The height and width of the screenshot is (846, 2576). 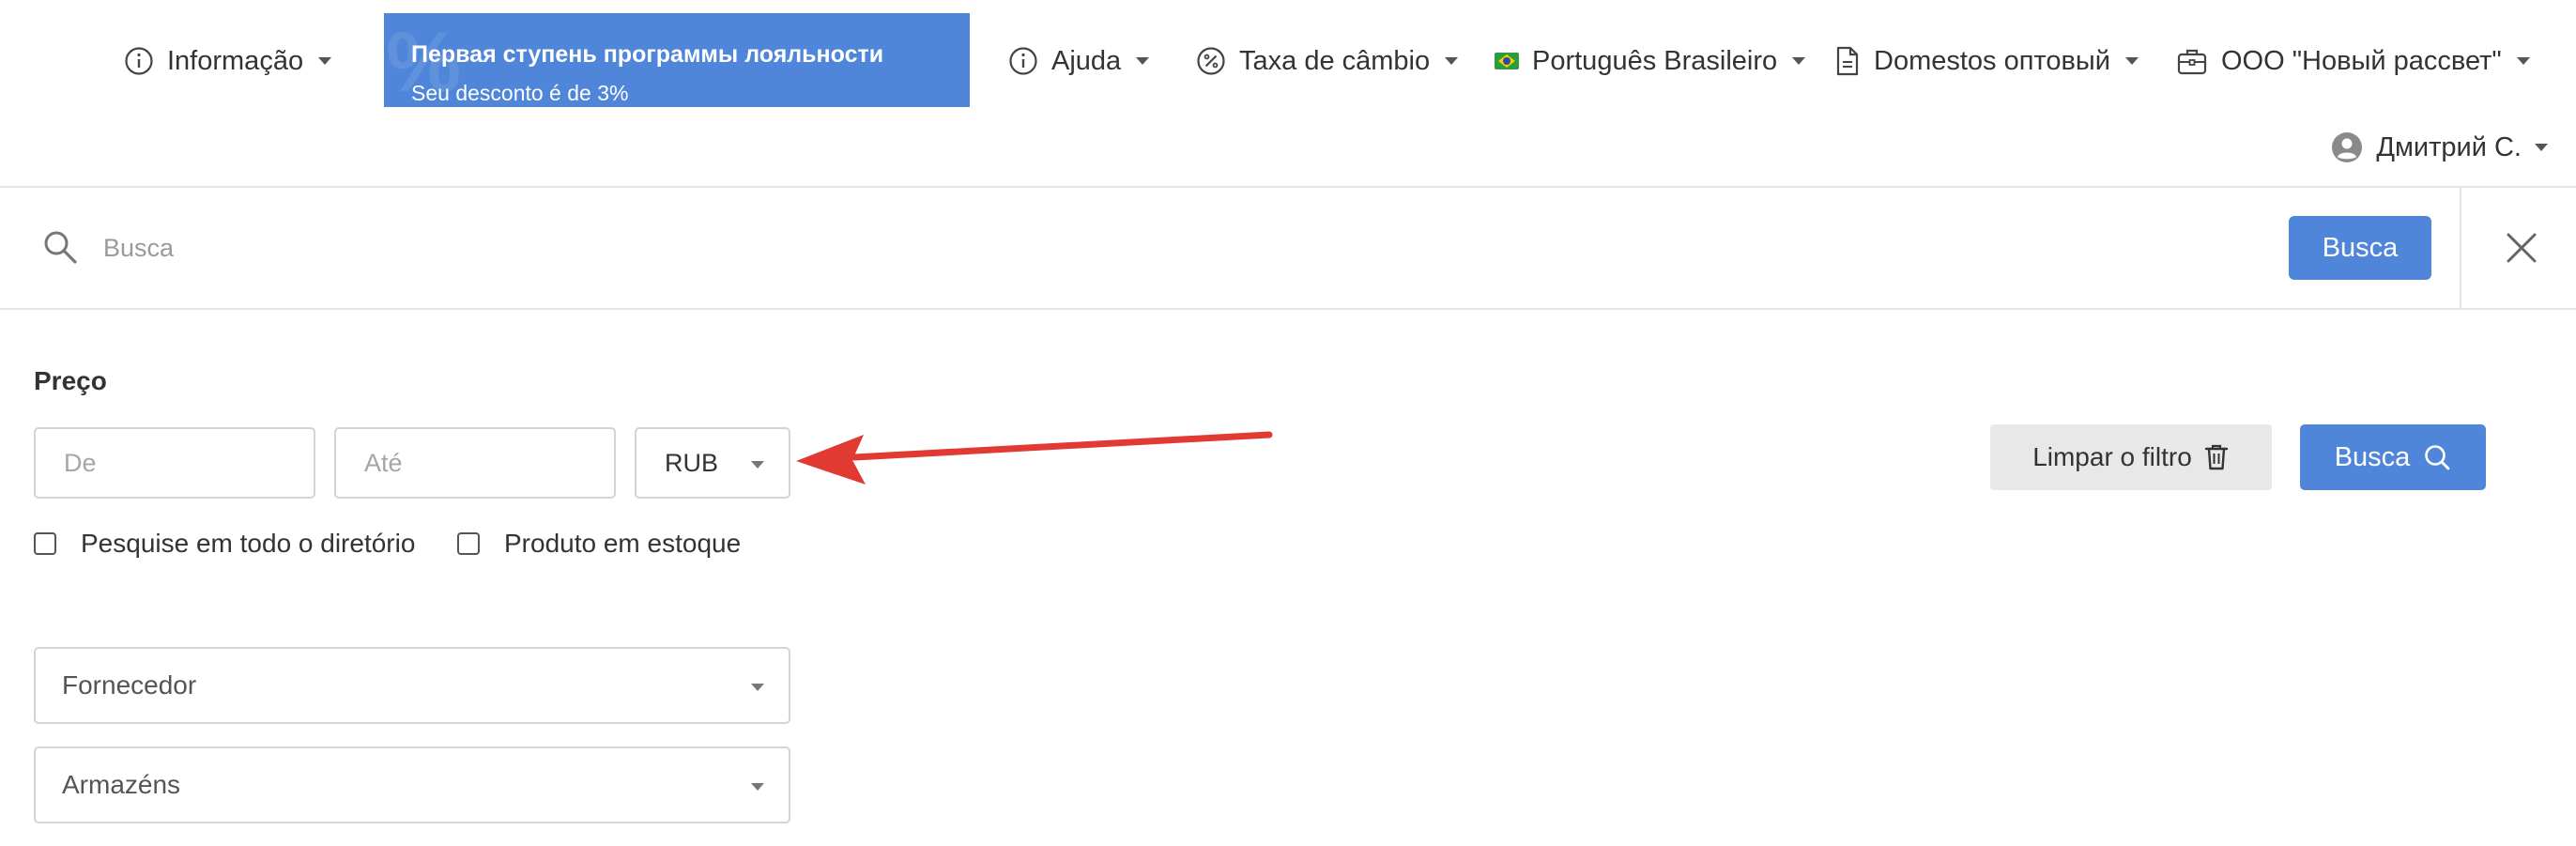 What do you see at coordinates (1183, 248) in the screenshot?
I see `search-input` at bounding box center [1183, 248].